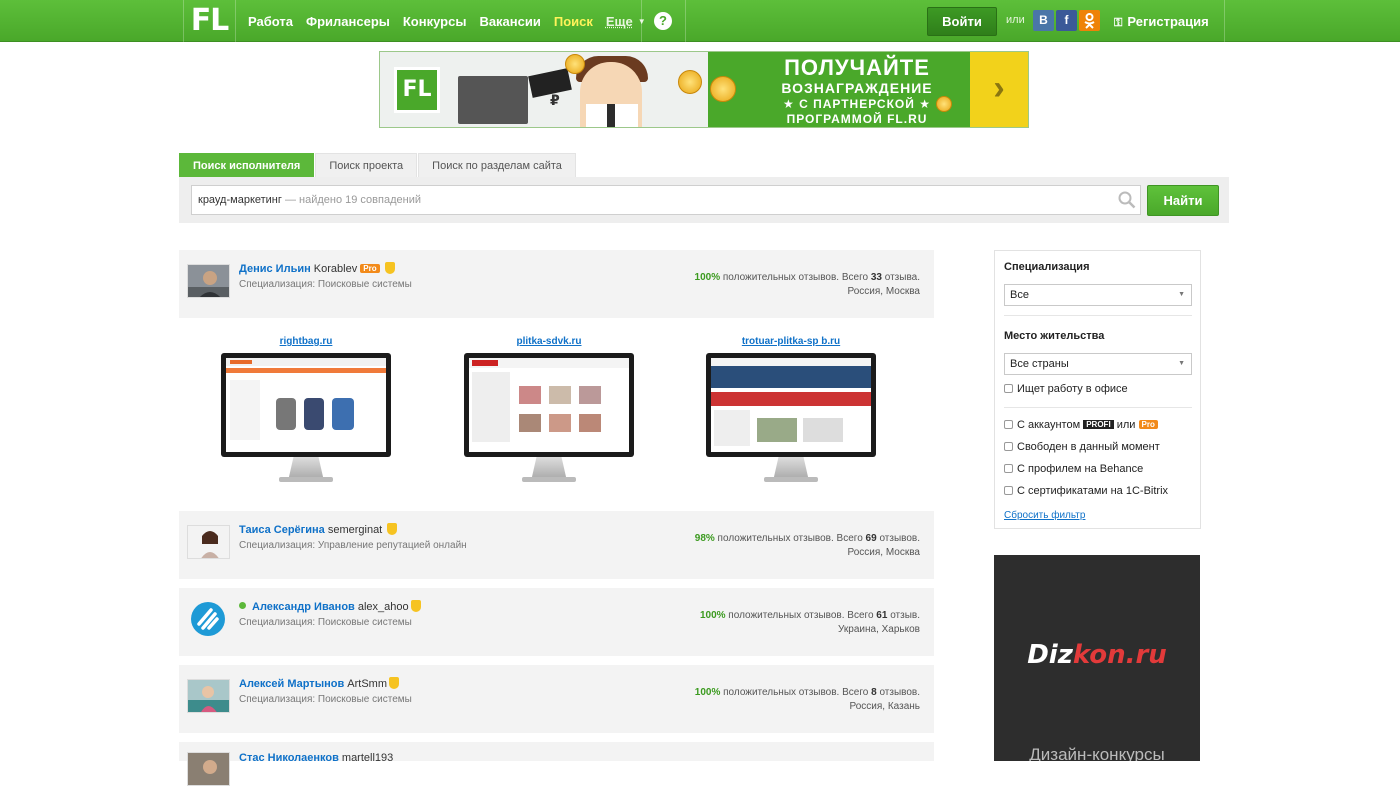  I want to click on chevron-right-icon: ›, so click(999, 89).